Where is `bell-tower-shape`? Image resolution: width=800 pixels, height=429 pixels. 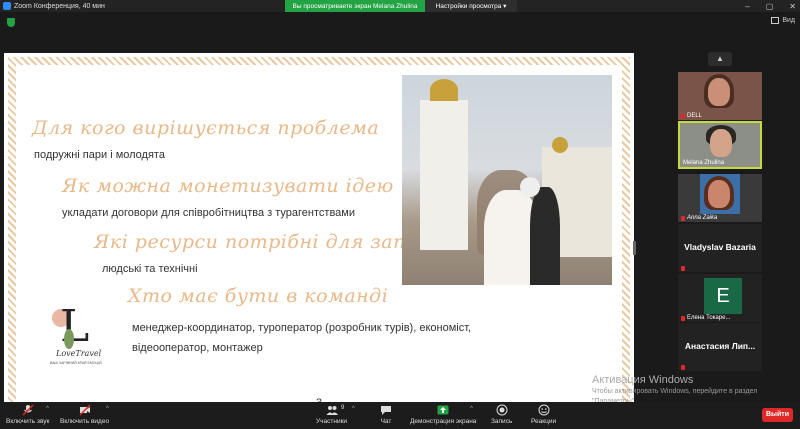 bell-tower-shape is located at coordinates (444, 175).